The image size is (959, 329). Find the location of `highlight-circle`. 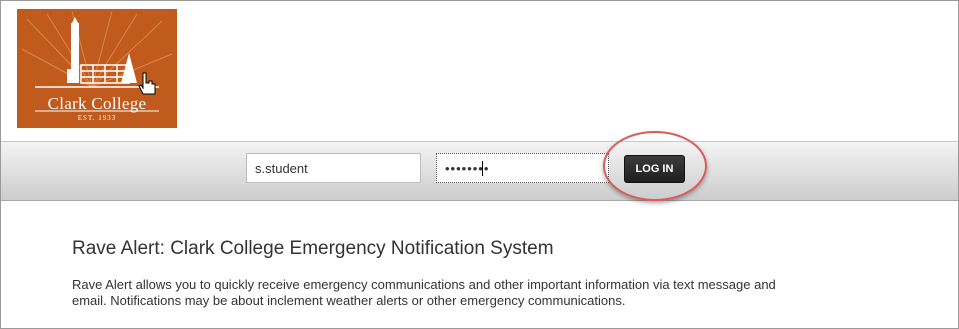

highlight-circle is located at coordinates (655, 166).